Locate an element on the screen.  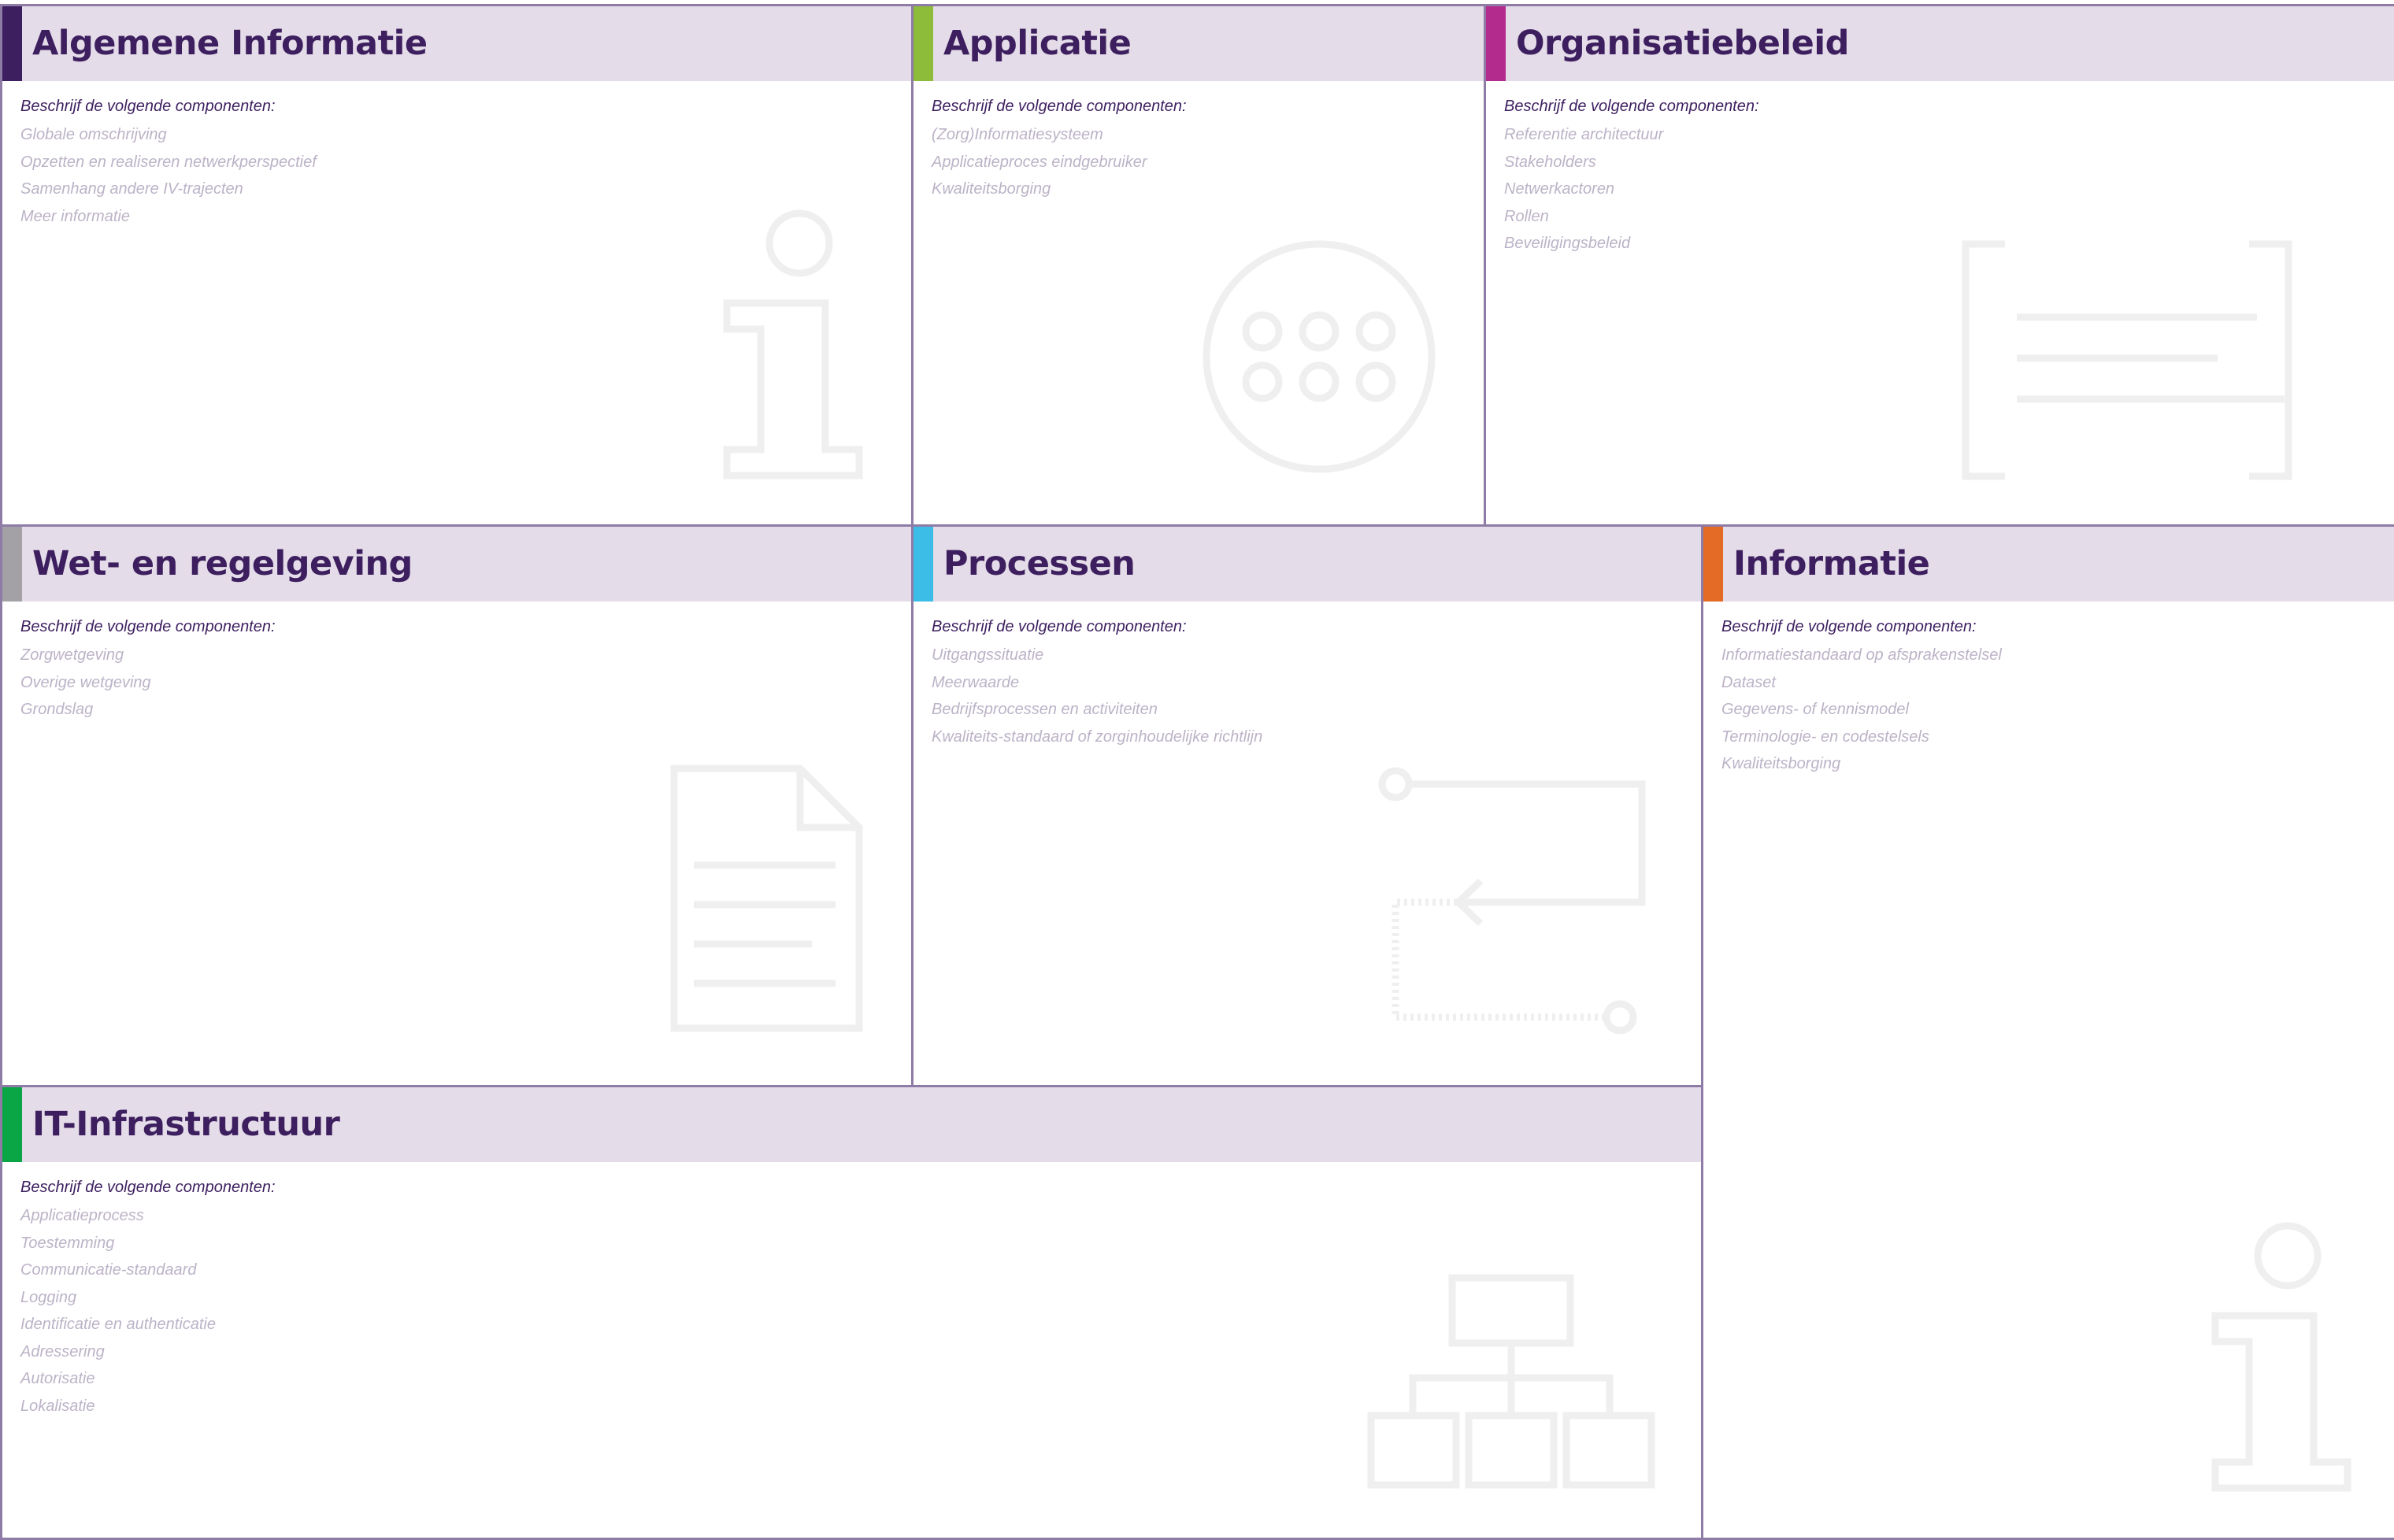
component-item: Gegevens- of kennismodel is located at coordinates (1815, 709).